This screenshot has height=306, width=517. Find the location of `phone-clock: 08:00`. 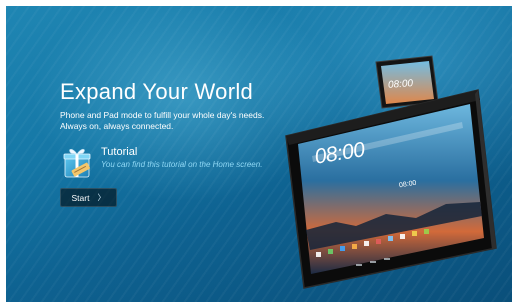

phone-clock: 08:00 is located at coordinates (400, 84).